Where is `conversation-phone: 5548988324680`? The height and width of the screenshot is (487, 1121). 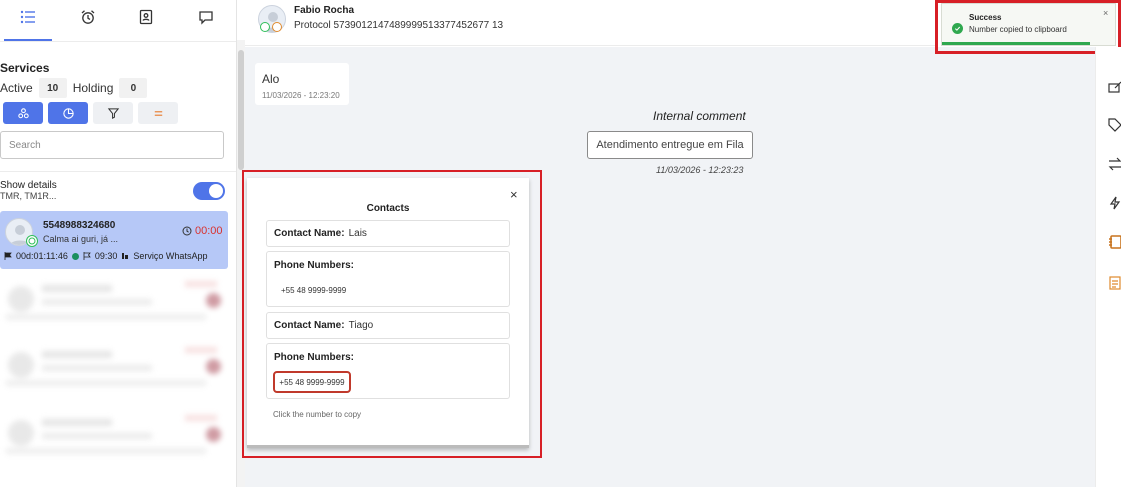 conversation-phone: 5548988324680 is located at coordinates (79, 225).